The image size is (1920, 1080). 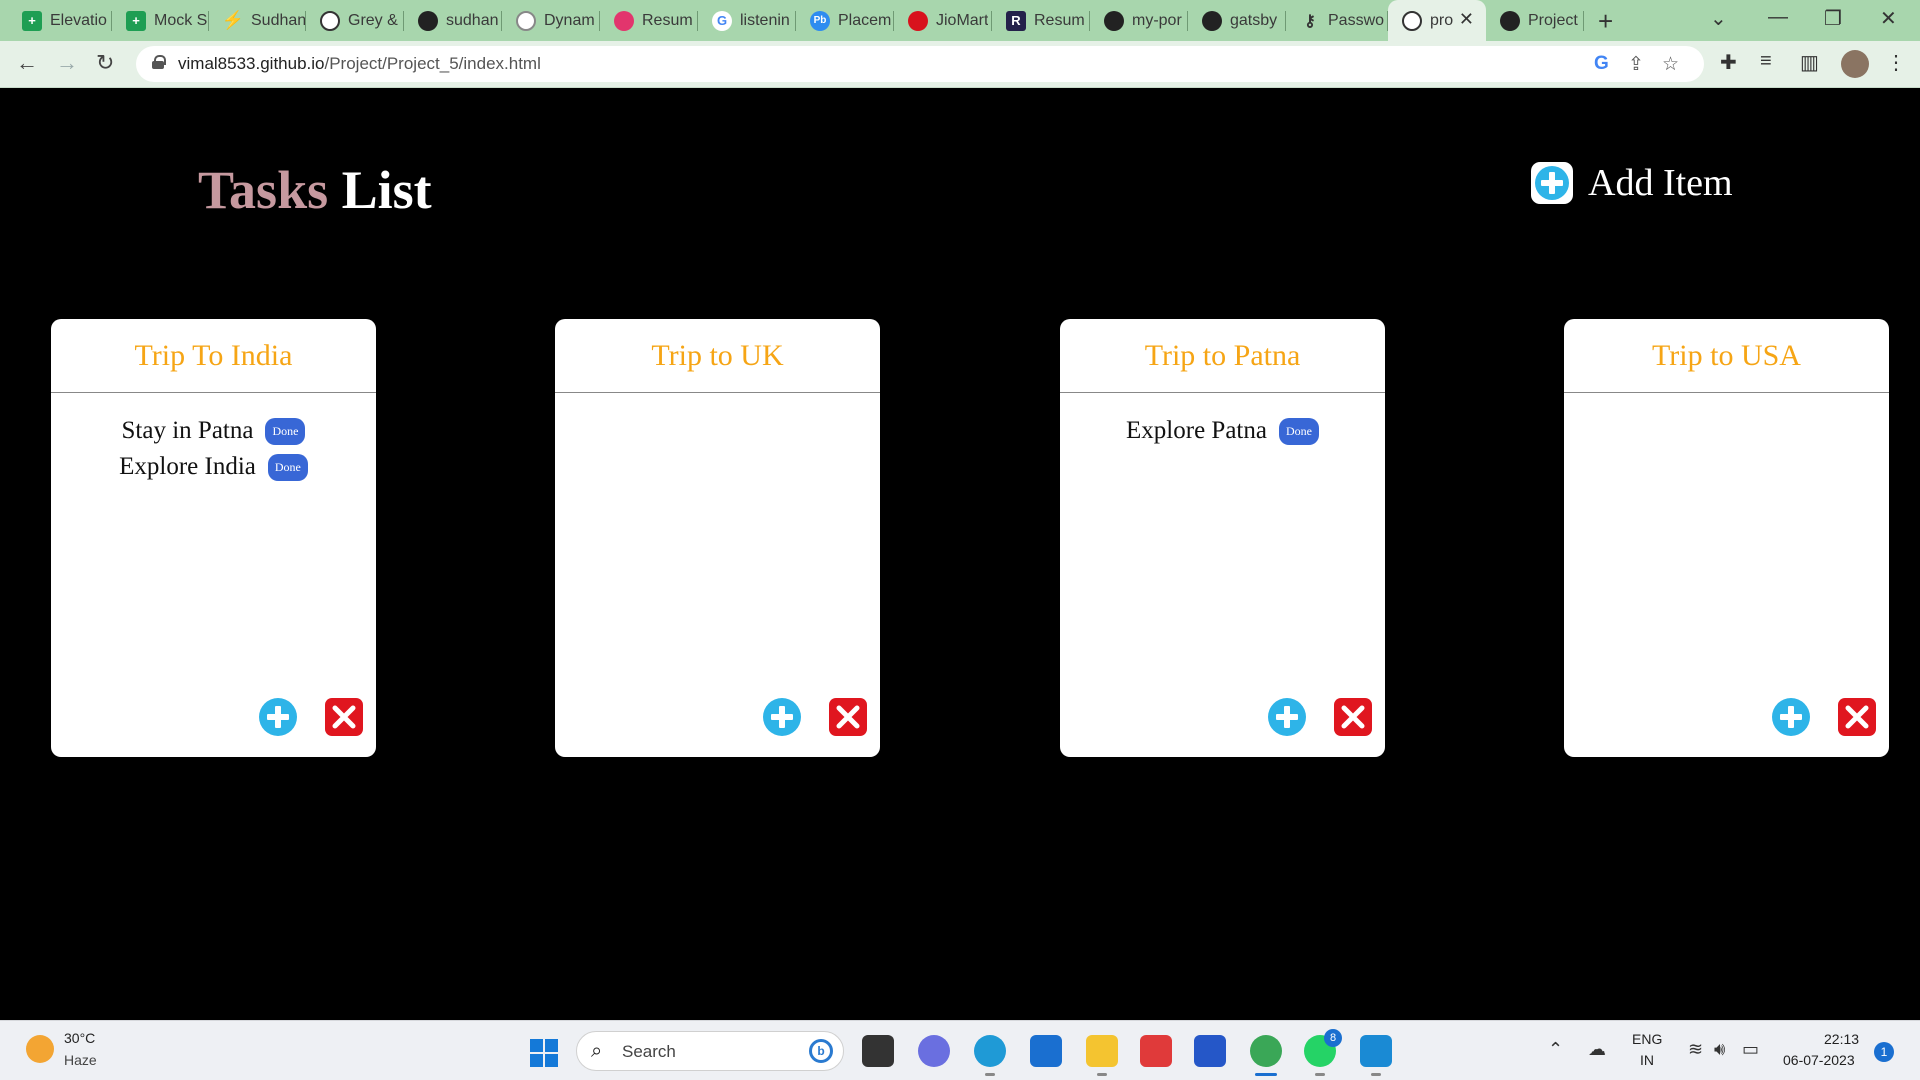 What do you see at coordinates (80, 1060) in the screenshot?
I see `weather-condition: Haze` at bounding box center [80, 1060].